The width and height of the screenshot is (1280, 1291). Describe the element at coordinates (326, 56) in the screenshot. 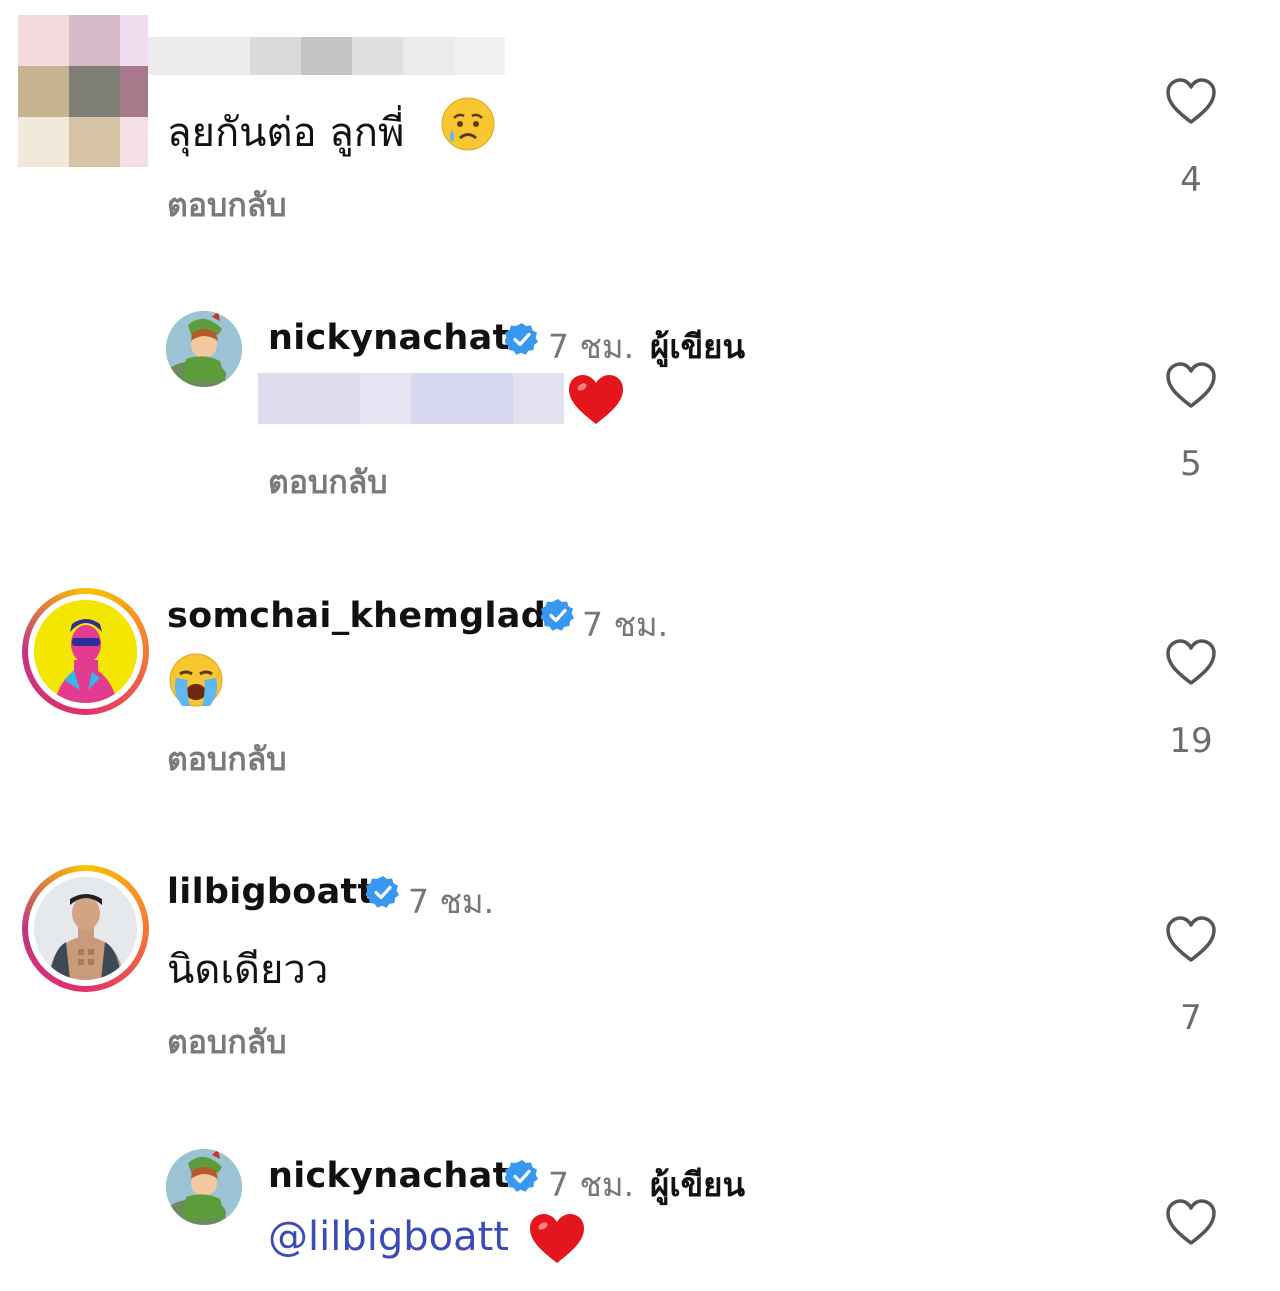

I see `username-blurred` at that location.